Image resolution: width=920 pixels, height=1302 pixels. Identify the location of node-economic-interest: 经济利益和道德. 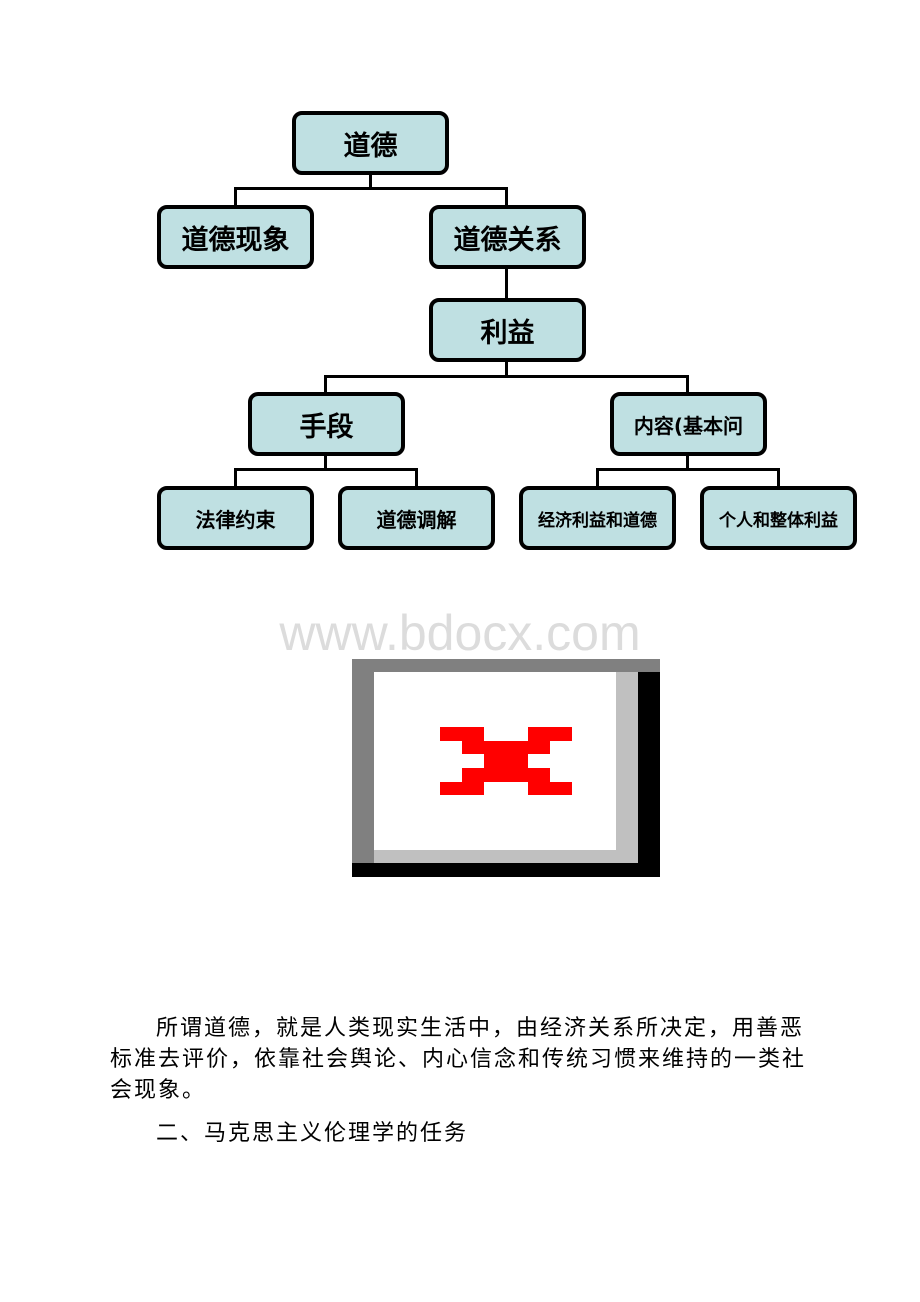
(597, 518).